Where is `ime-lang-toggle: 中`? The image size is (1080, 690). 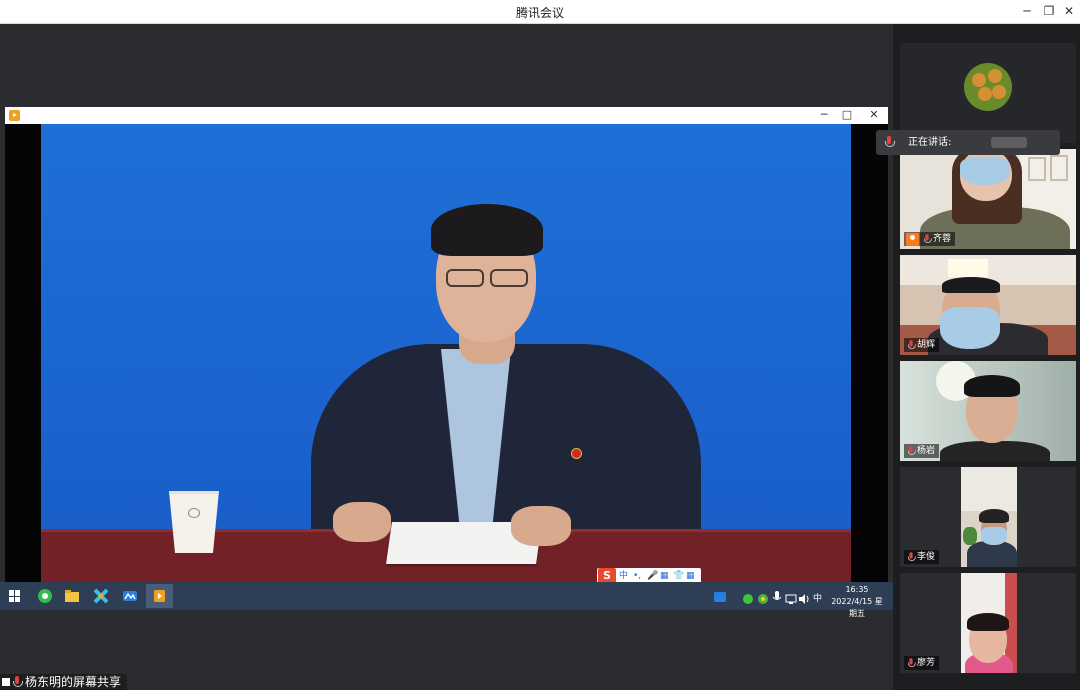
ime-lang-toggle: 中 is located at coordinates (623, 576).